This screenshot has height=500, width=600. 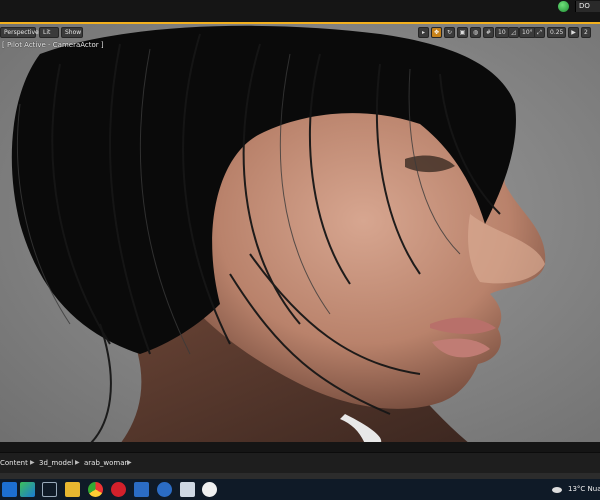 What do you see at coordinates (300, 462) in the screenshot?
I see `content-browser-path-bar: Content ▶ 3d_model ▶ arab_woman ▶` at bounding box center [300, 462].